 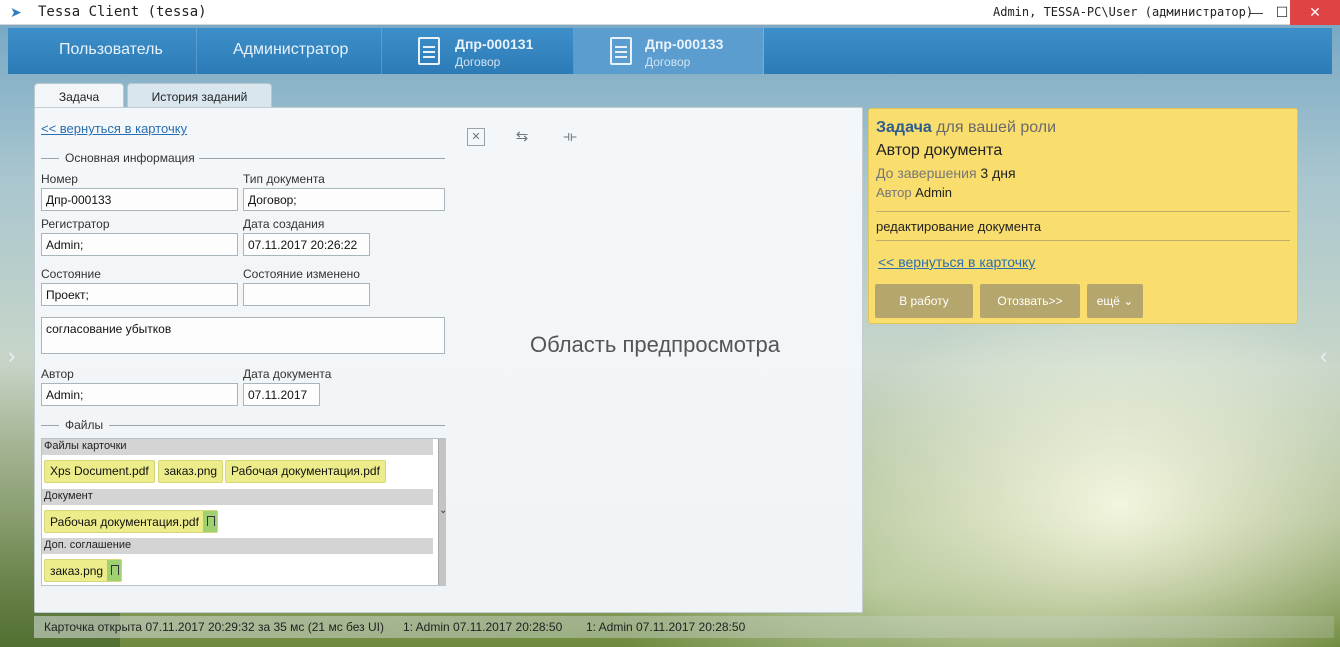 I want to click on author-label: Автор, so click(x=57, y=374).